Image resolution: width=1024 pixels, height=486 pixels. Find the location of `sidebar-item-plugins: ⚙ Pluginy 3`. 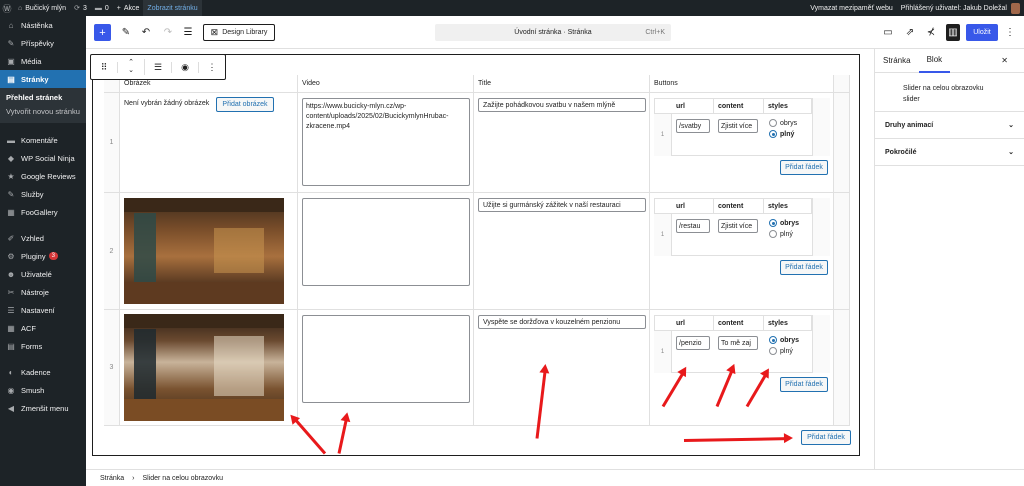

sidebar-item-plugins: ⚙ Pluginy 3 is located at coordinates (43, 256).